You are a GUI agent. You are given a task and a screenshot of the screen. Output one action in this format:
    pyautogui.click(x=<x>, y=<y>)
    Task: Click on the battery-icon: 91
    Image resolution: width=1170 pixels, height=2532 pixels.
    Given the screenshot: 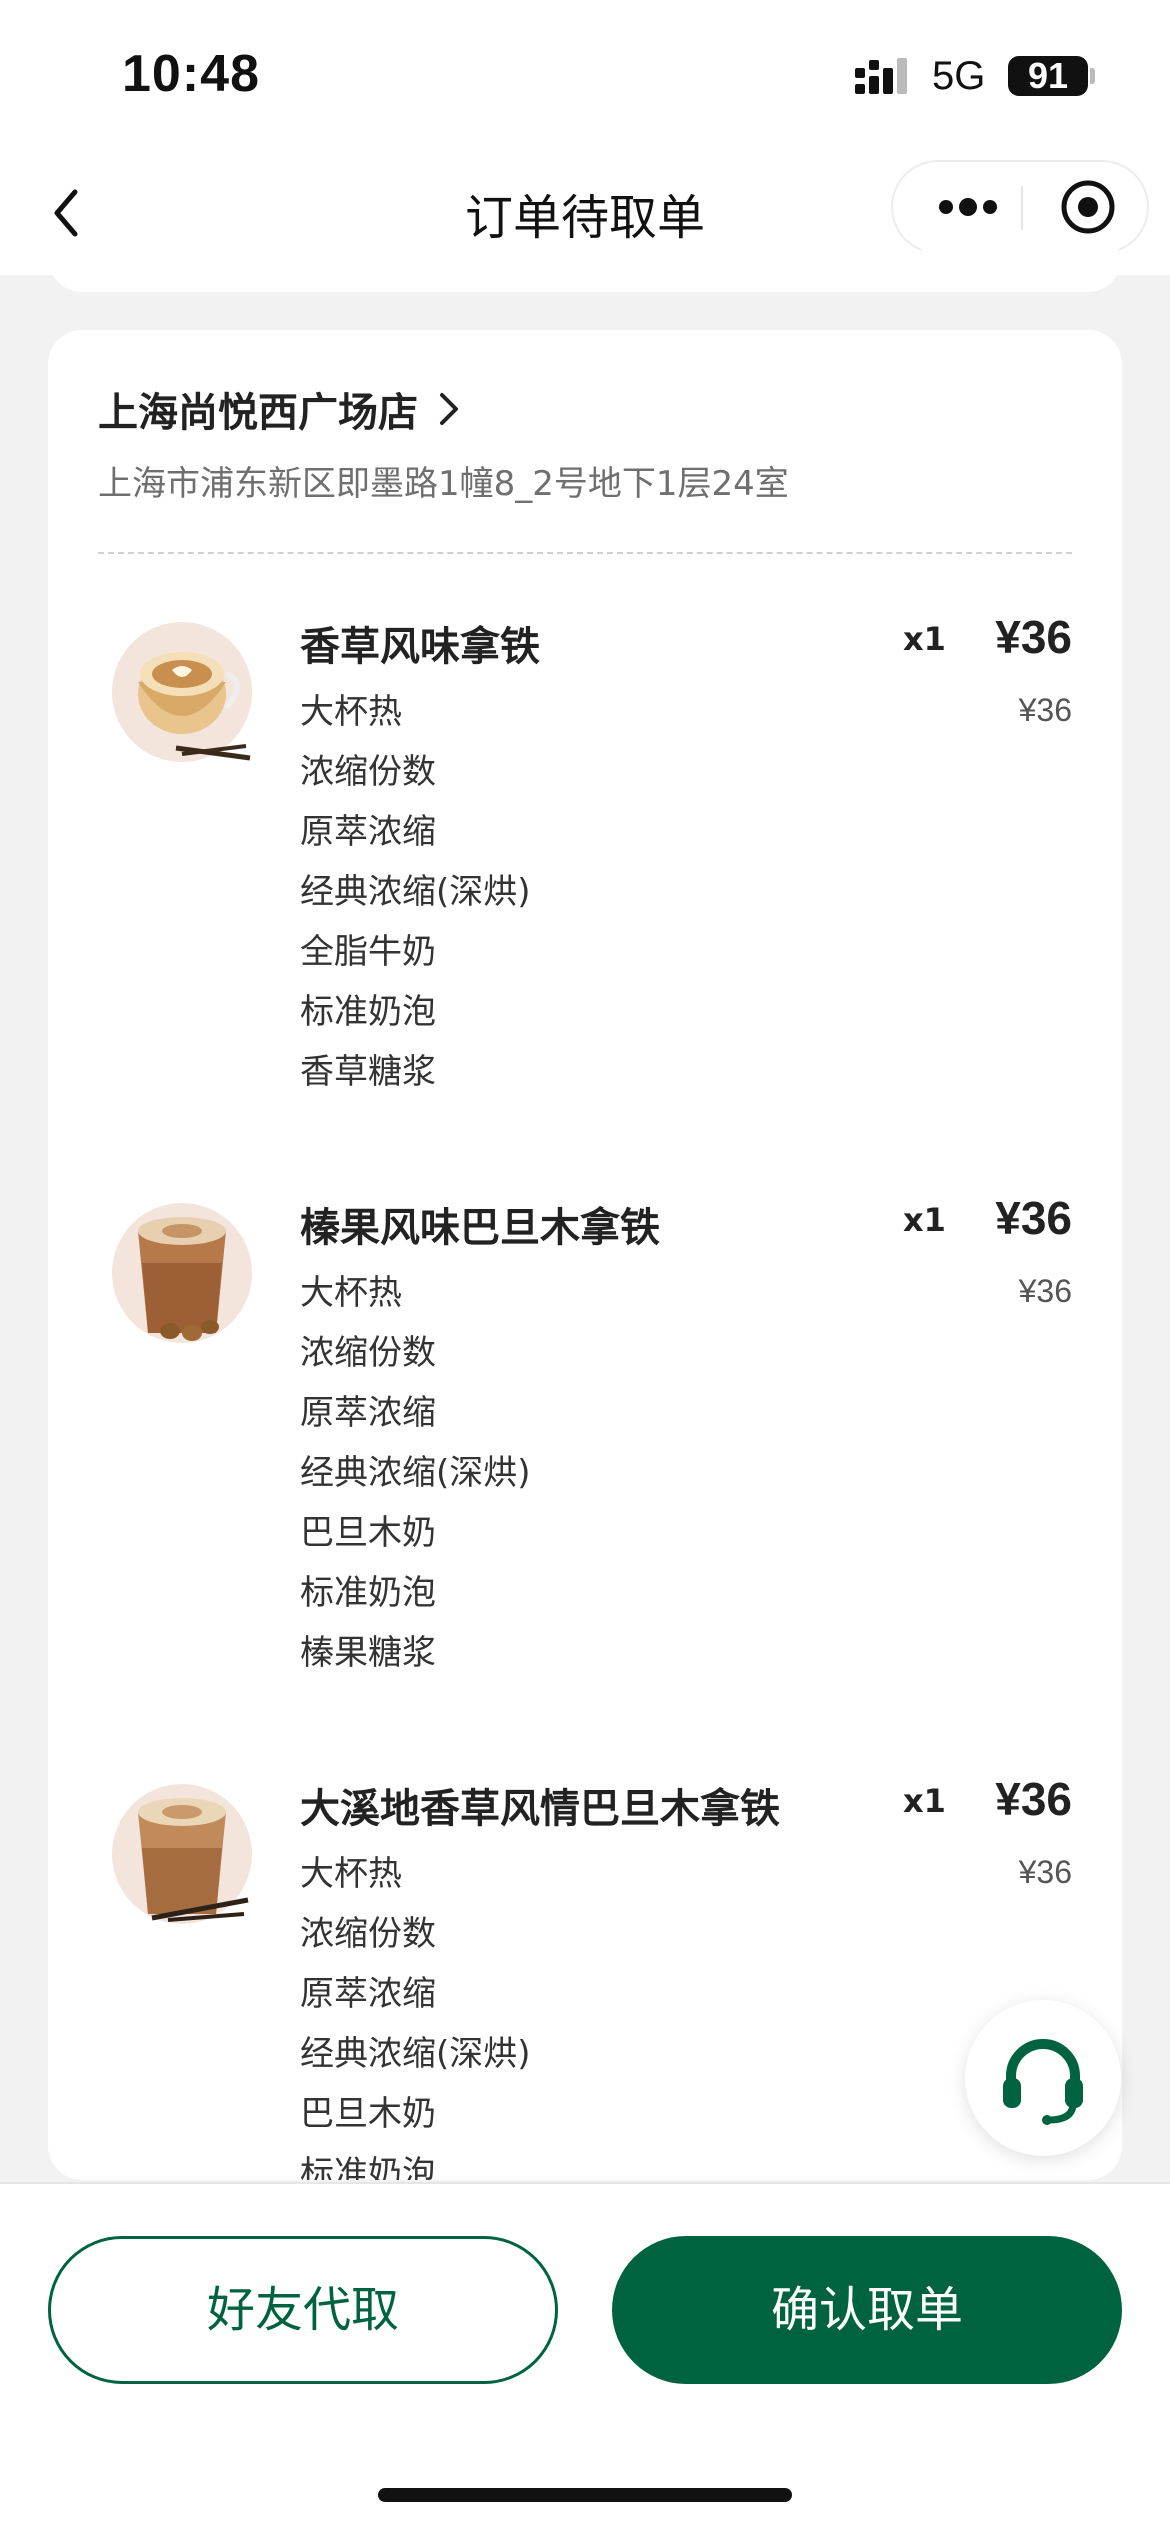 What is the action you would take?
    pyautogui.click(x=1048, y=76)
    